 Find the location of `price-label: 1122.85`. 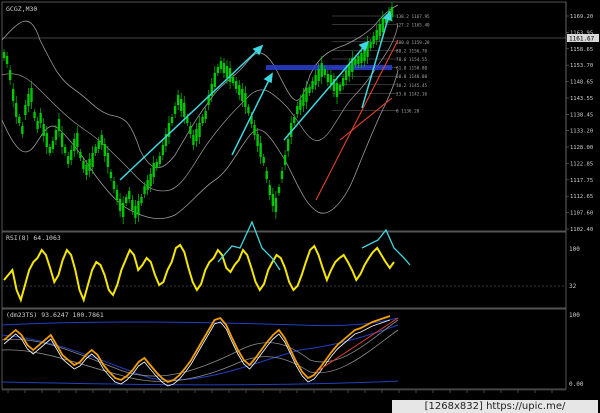

price-label: 1122.85 is located at coordinates (581, 164).